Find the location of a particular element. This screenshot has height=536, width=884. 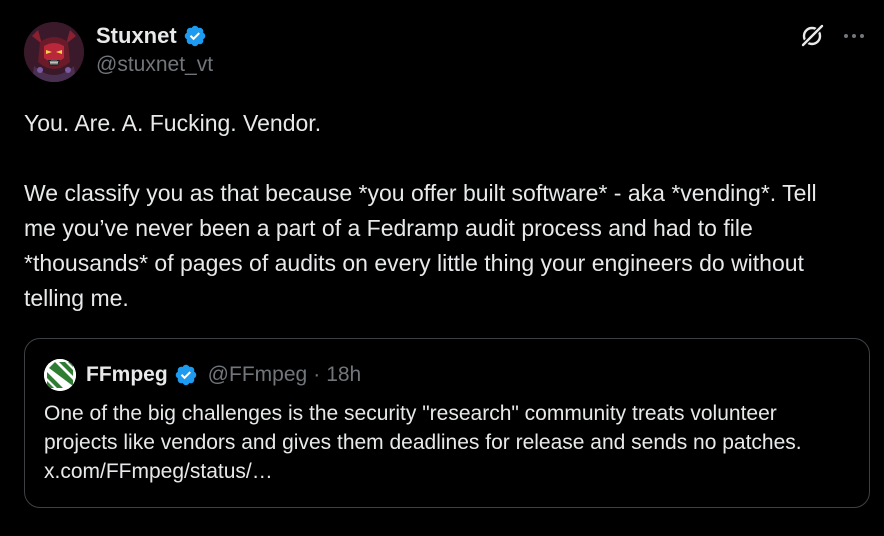

display-name-row: Stuxnet is located at coordinates (154, 36).